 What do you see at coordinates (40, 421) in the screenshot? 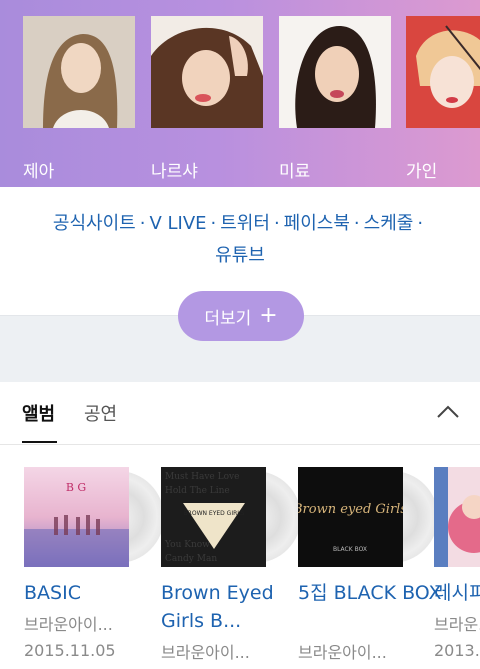
I see `tab-albums: 앨범` at bounding box center [40, 421].